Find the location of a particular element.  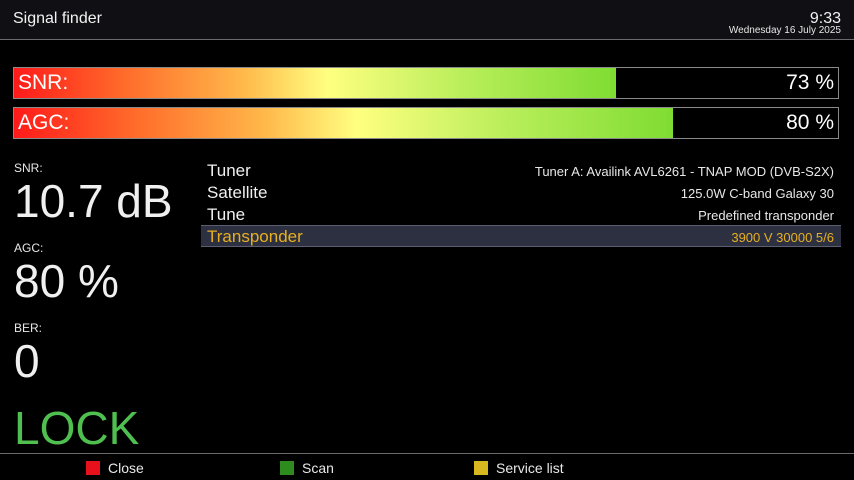

agc-bar-value: 80 % is located at coordinates (810, 122).